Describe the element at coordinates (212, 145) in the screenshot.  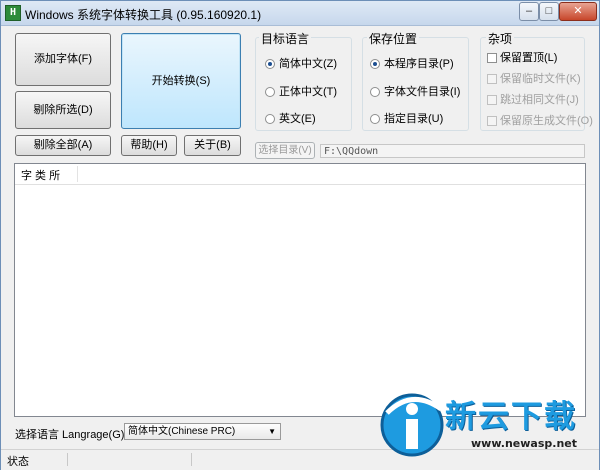
I see `about-button: 关于(B)` at that location.